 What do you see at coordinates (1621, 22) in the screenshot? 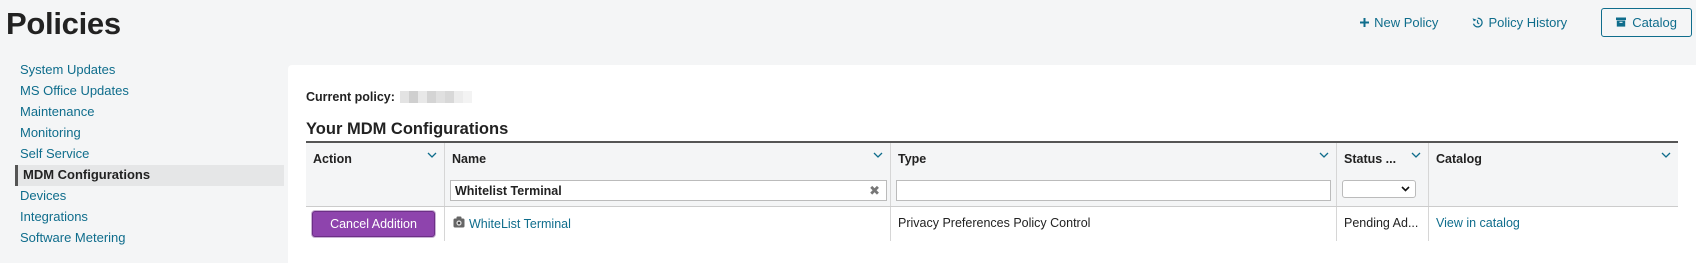
I see `archive-icon` at bounding box center [1621, 22].